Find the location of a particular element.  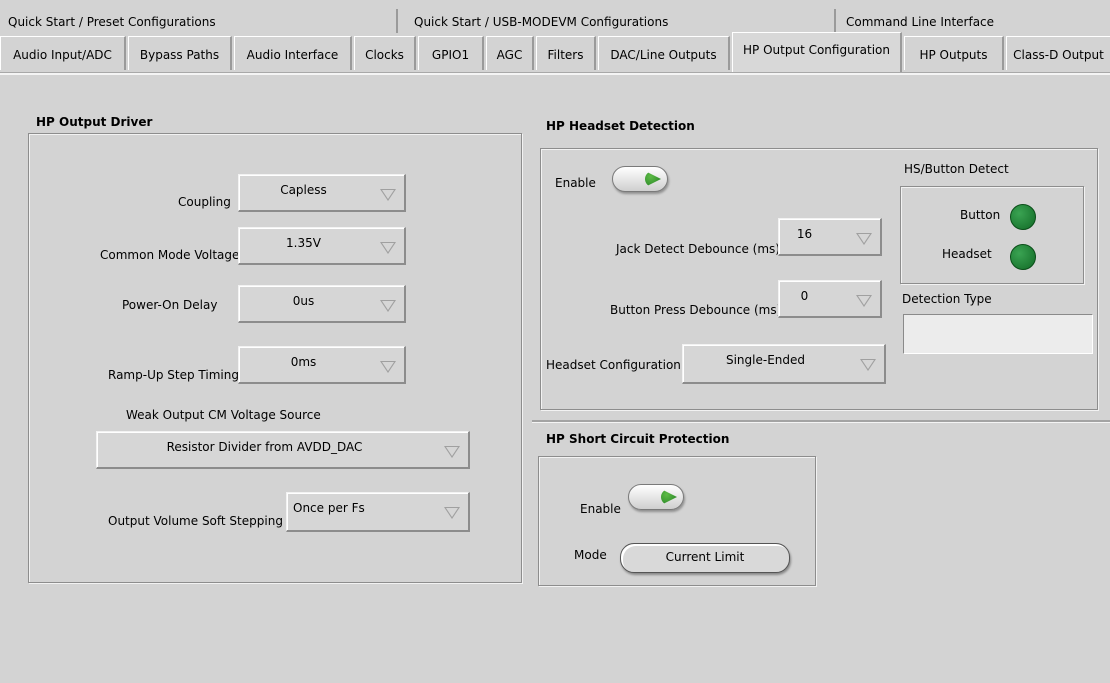

power-on-delay-ring: 0us is located at coordinates (322, 304).